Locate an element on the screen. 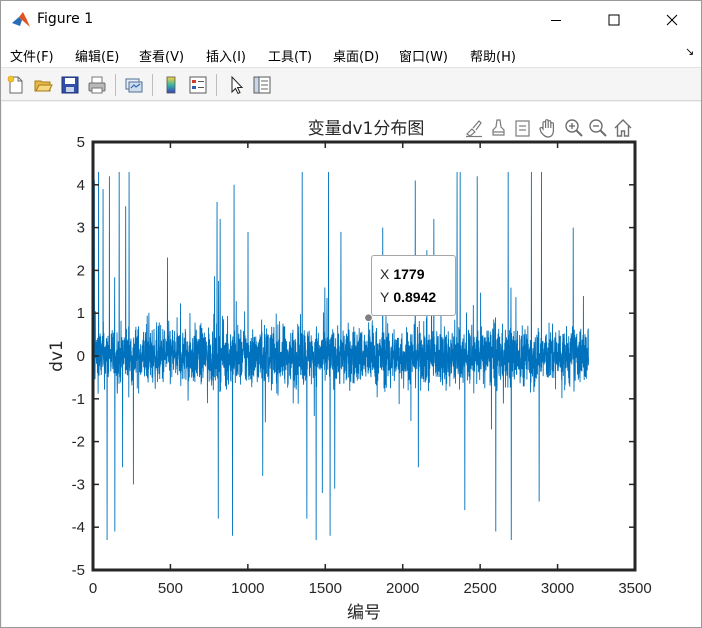 This screenshot has width=702, height=628. data-tips-icon is located at coordinates (498, 127).